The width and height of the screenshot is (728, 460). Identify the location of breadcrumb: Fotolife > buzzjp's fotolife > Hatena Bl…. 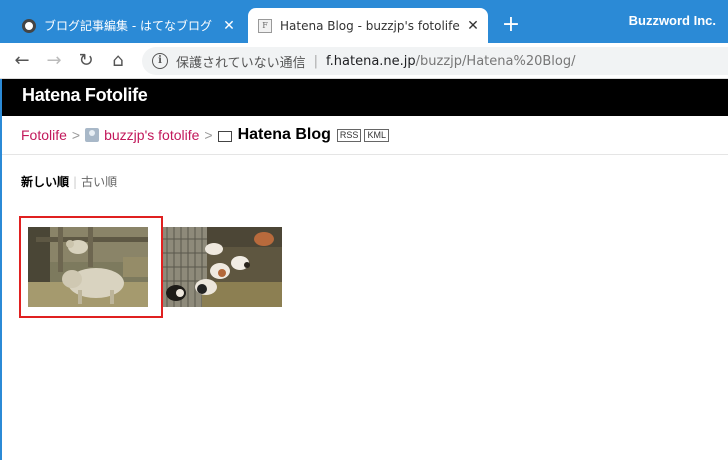
(206, 135).